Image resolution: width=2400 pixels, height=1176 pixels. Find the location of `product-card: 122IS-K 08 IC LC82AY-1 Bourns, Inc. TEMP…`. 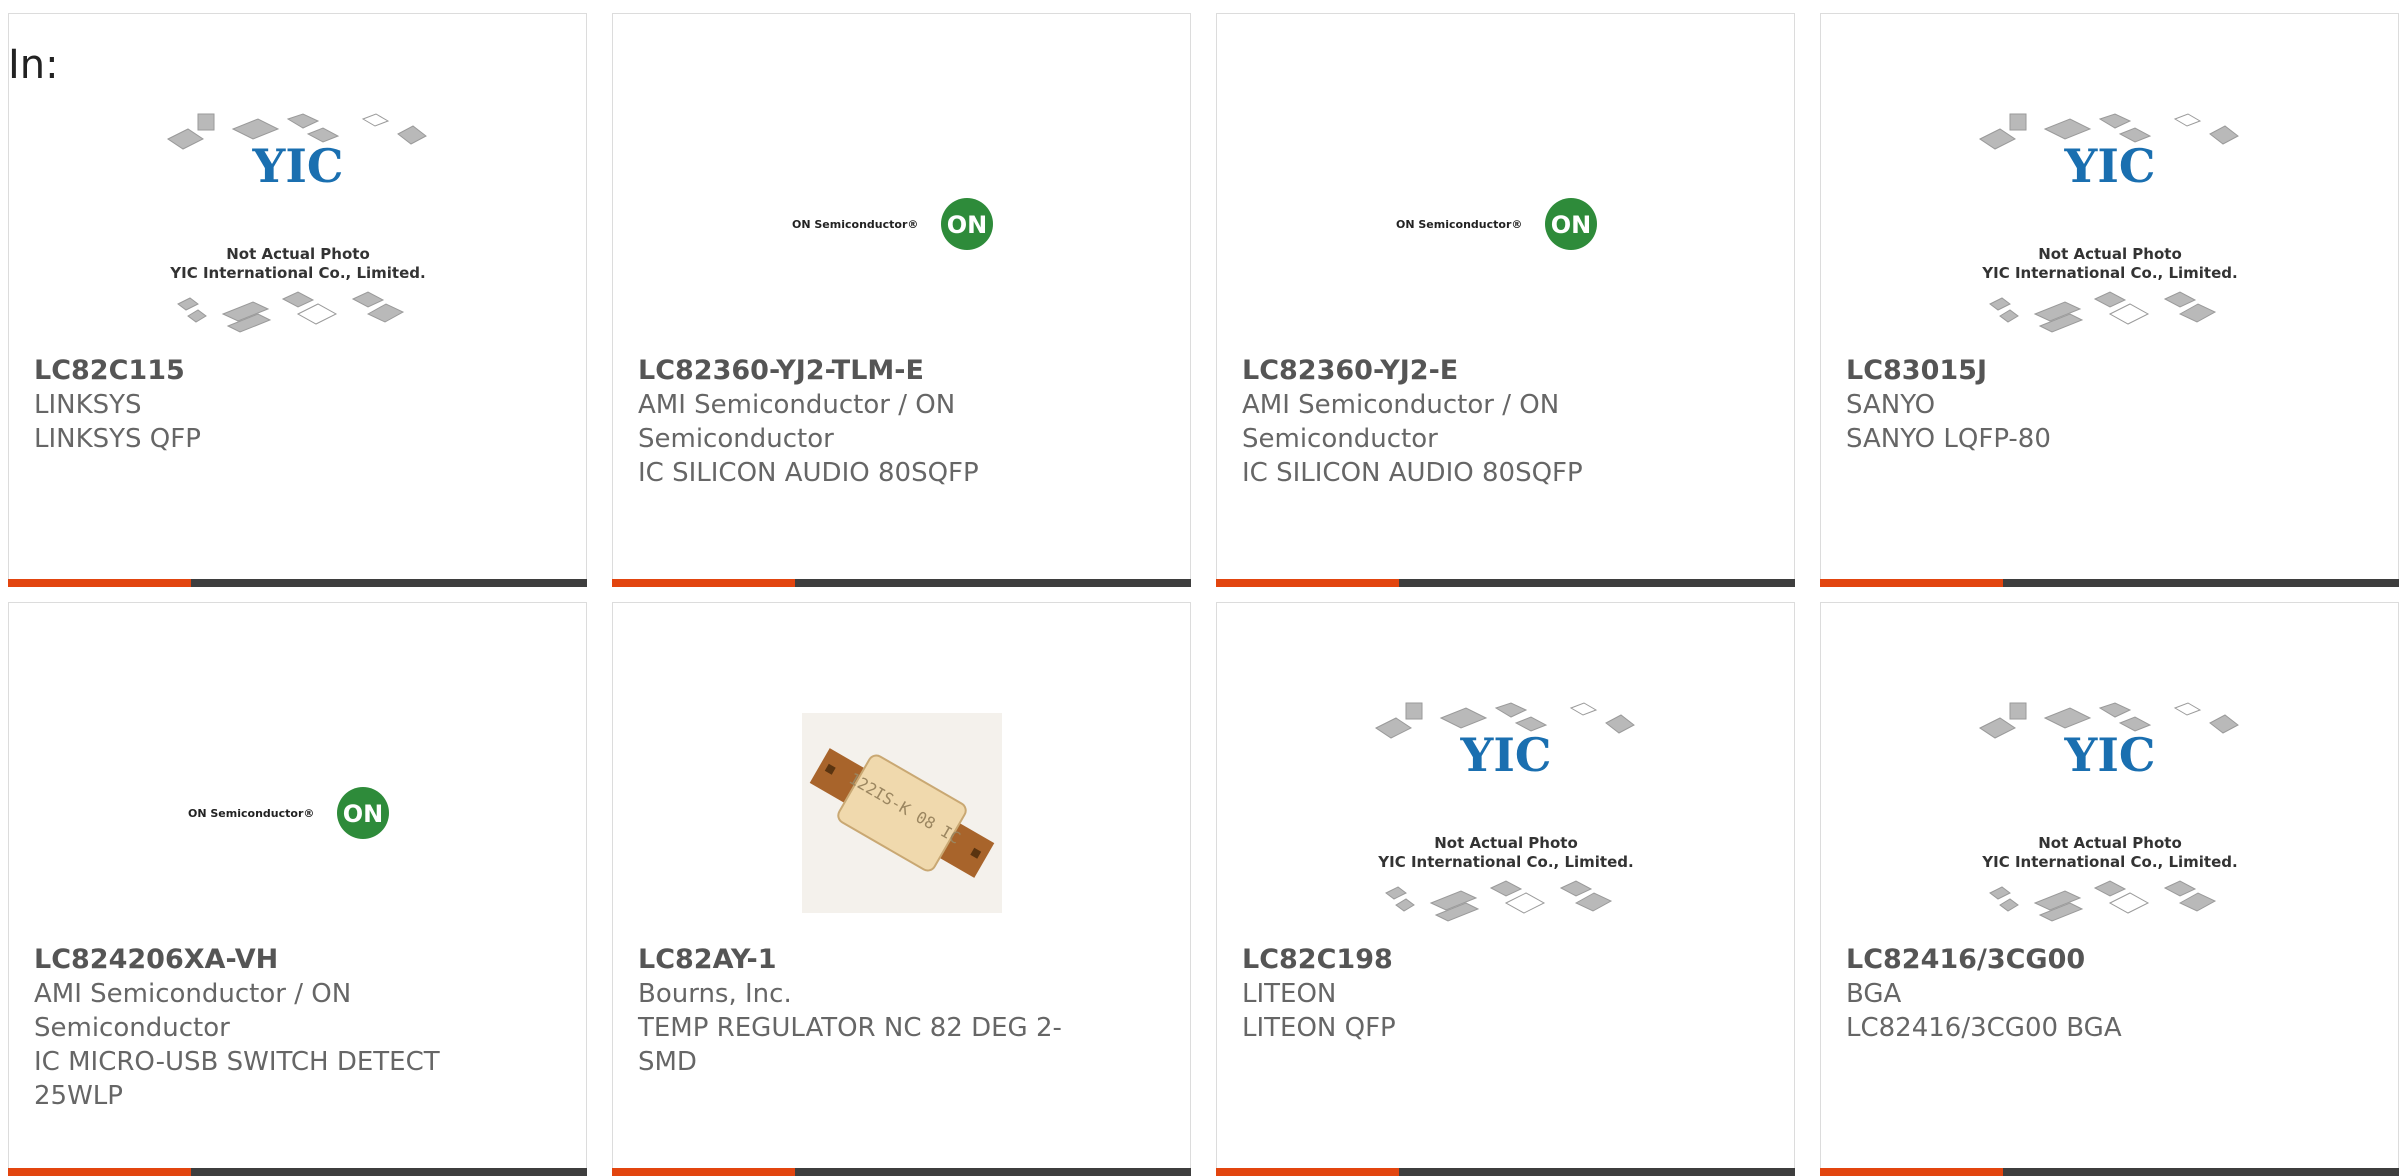

product-card: 122IS-K 08 IC LC82AY-1 Bourns, Inc. TEMP… is located at coordinates (901, 889).